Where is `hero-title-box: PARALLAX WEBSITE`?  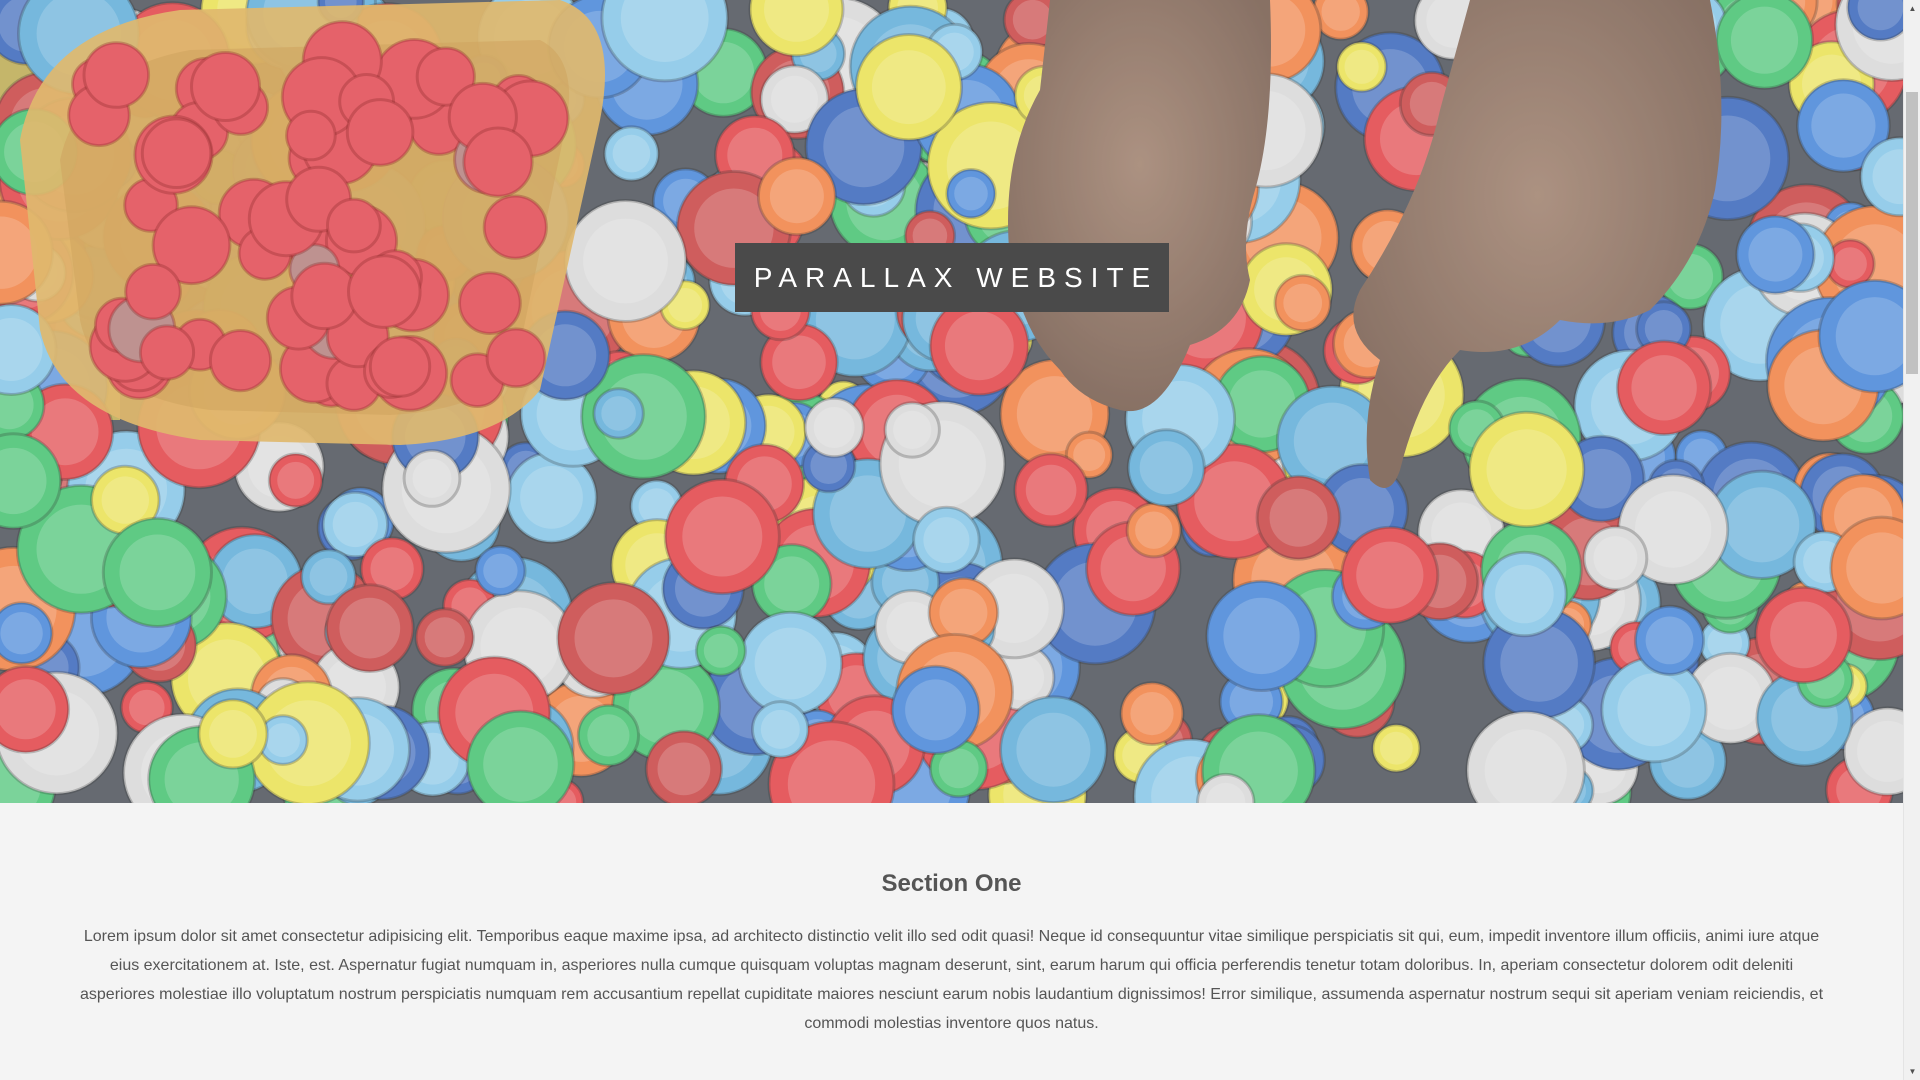 hero-title-box: PARALLAX WEBSITE is located at coordinates (952, 277).